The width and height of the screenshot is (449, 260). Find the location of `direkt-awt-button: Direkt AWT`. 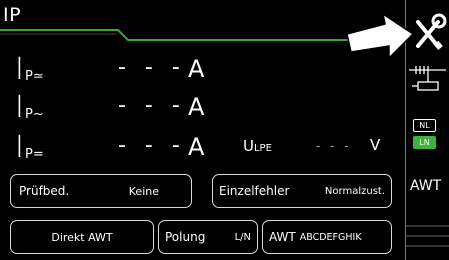

direkt-awt-button: Direkt AWT is located at coordinates (82, 237).